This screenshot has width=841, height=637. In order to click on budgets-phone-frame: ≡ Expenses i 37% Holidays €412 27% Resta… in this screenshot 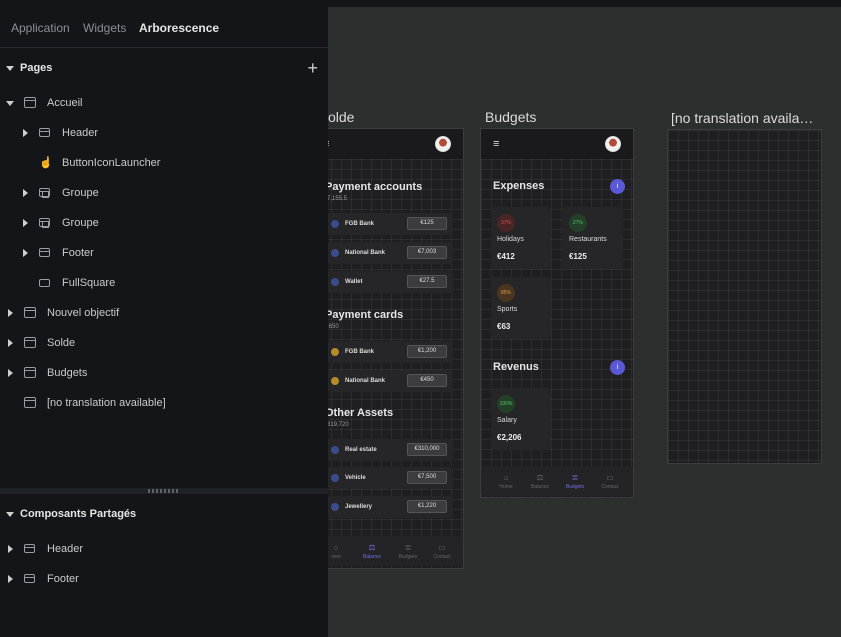, I will do `click(557, 313)`.